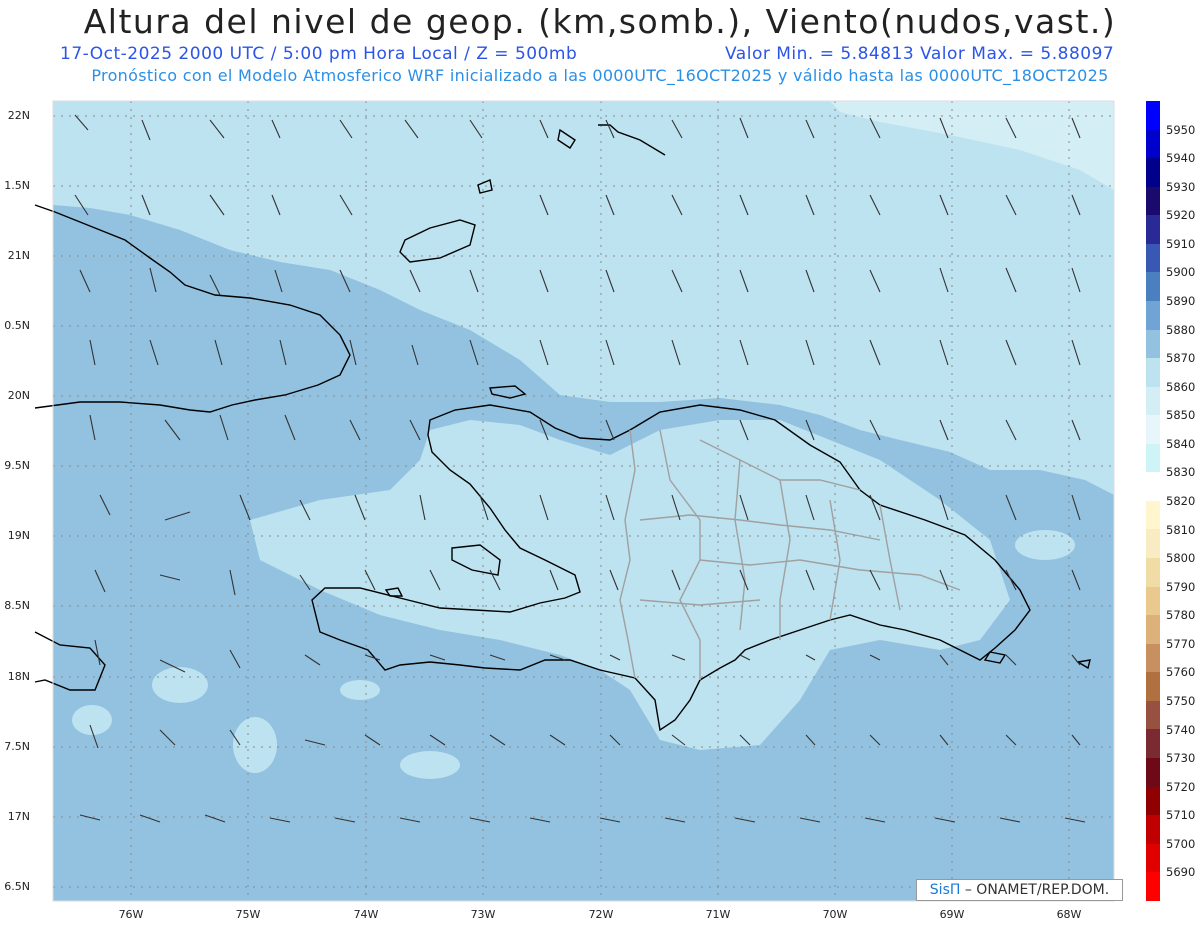 This screenshot has width=1200, height=927. What do you see at coordinates (835, 914) in the screenshot?
I see `lon-label: 70W` at bounding box center [835, 914].